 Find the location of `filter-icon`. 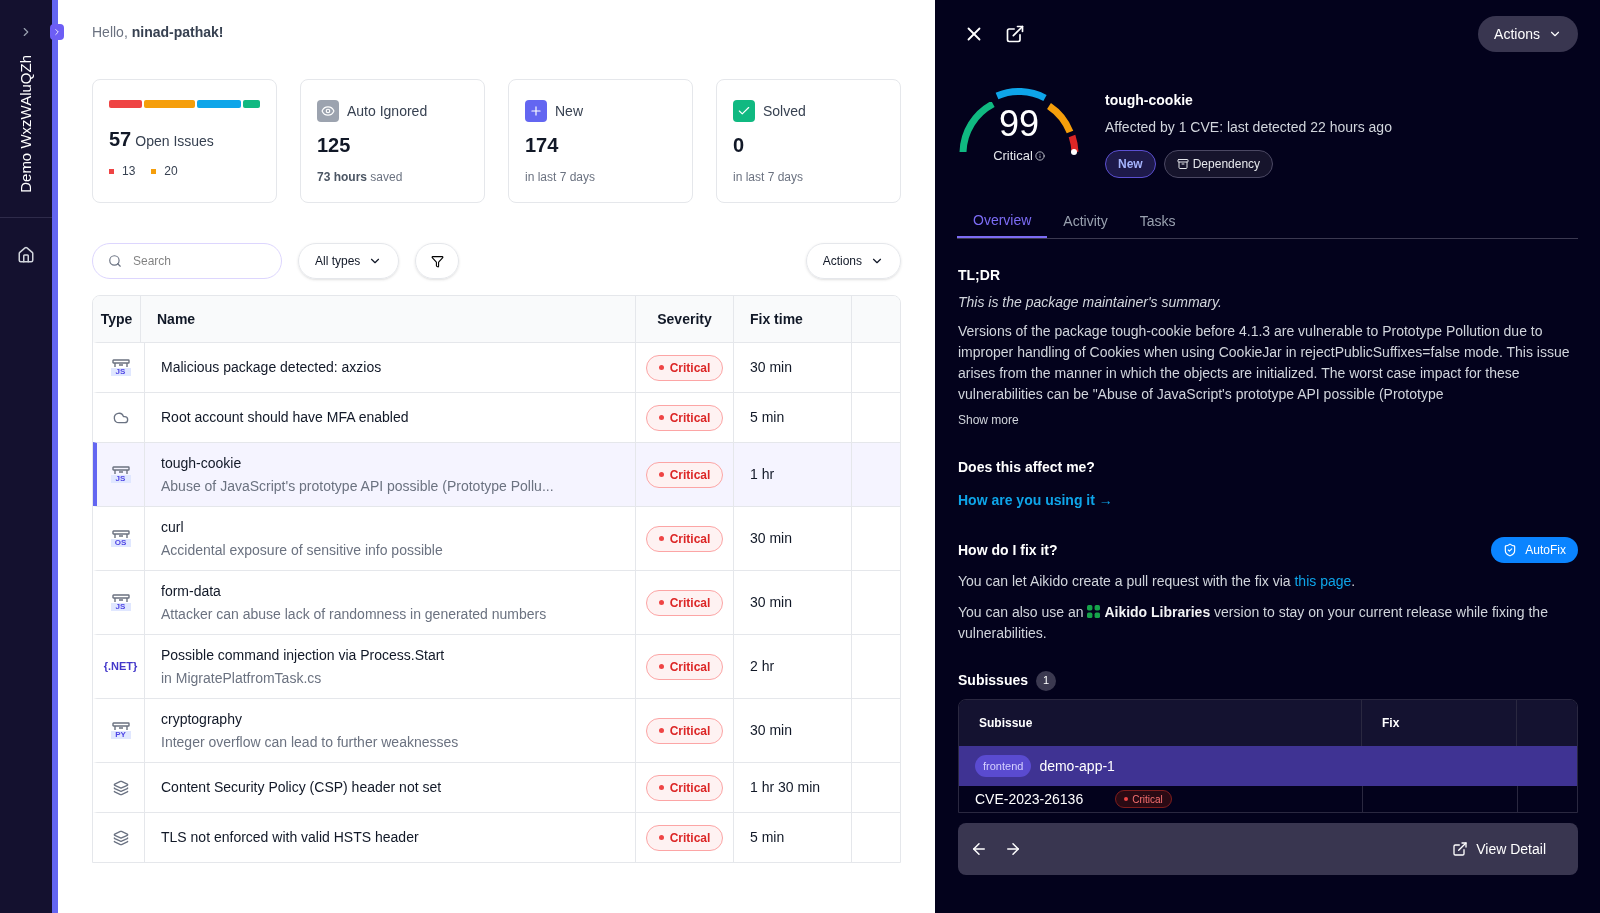

filter-icon is located at coordinates (437, 261).